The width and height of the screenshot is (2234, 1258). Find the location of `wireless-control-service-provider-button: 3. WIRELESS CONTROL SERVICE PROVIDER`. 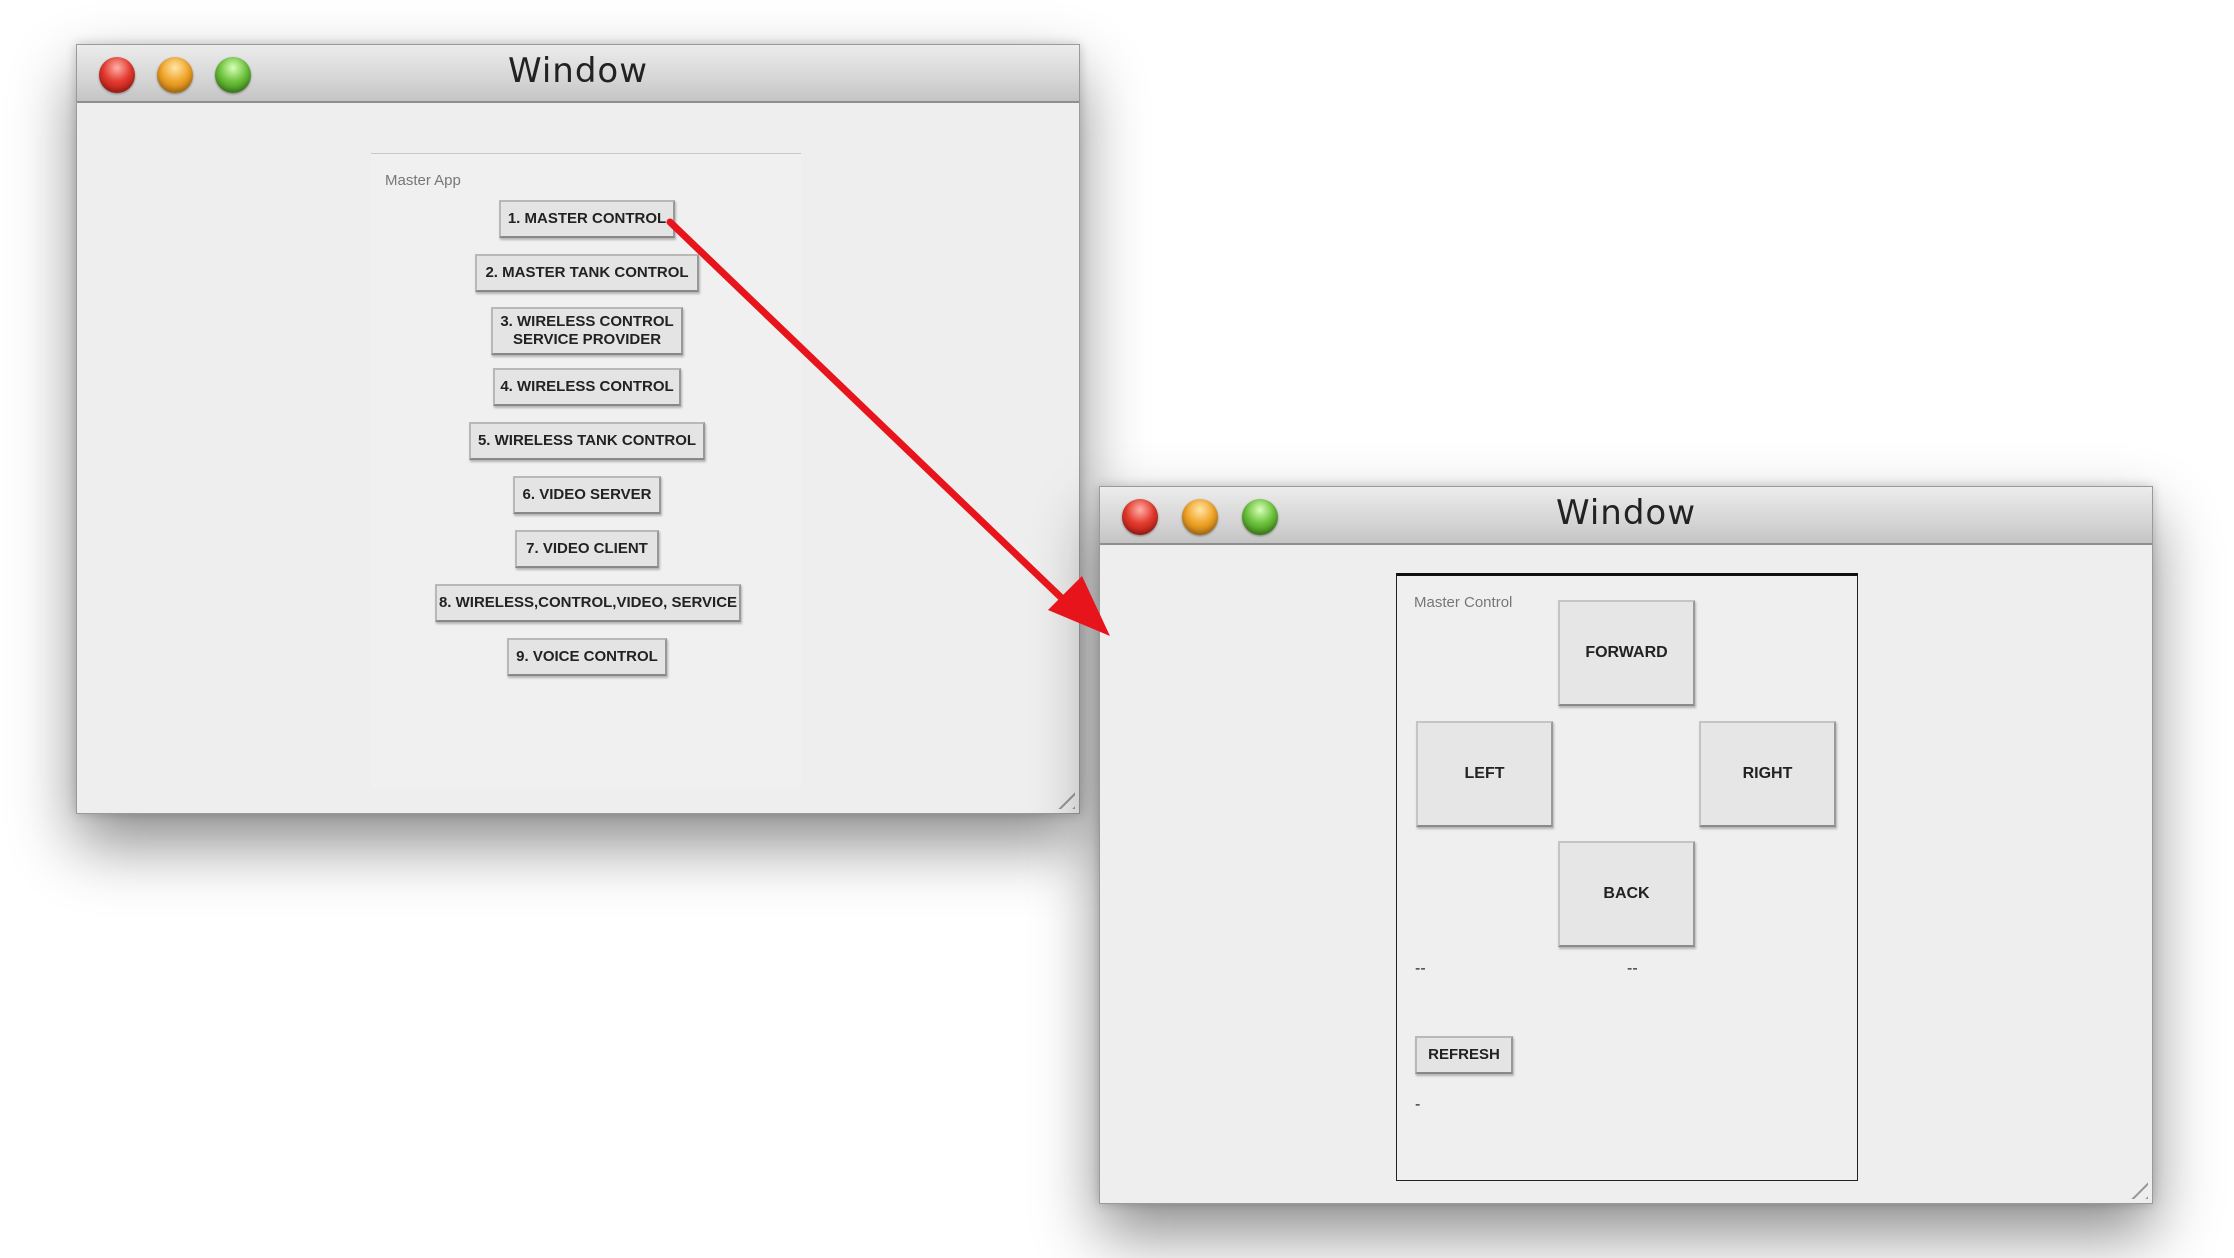

wireless-control-service-provider-button: 3. WIRELESS CONTROL SERVICE PROVIDER is located at coordinates (587, 331).